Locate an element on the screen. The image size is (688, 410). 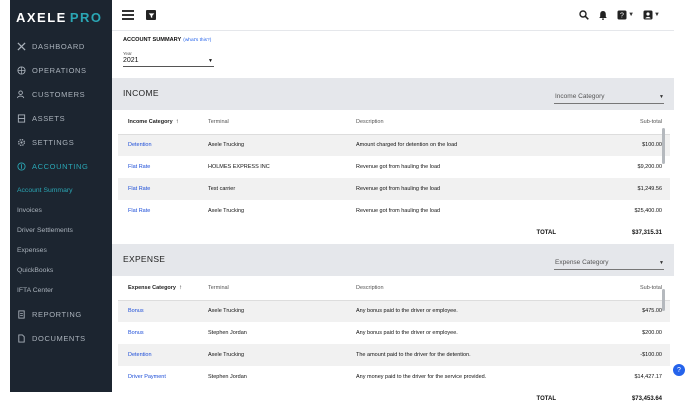
user-menu: ▼ is located at coordinates (651, 15).